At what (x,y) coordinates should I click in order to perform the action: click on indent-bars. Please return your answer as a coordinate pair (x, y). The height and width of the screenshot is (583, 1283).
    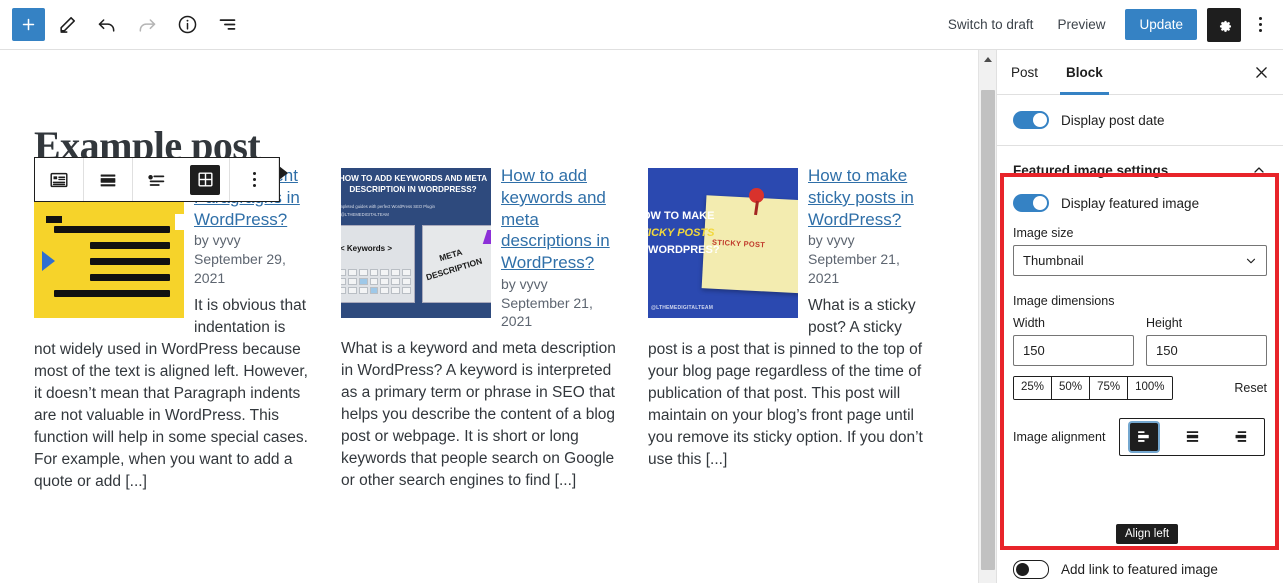
    Looking at the image, I should click on (112, 266).